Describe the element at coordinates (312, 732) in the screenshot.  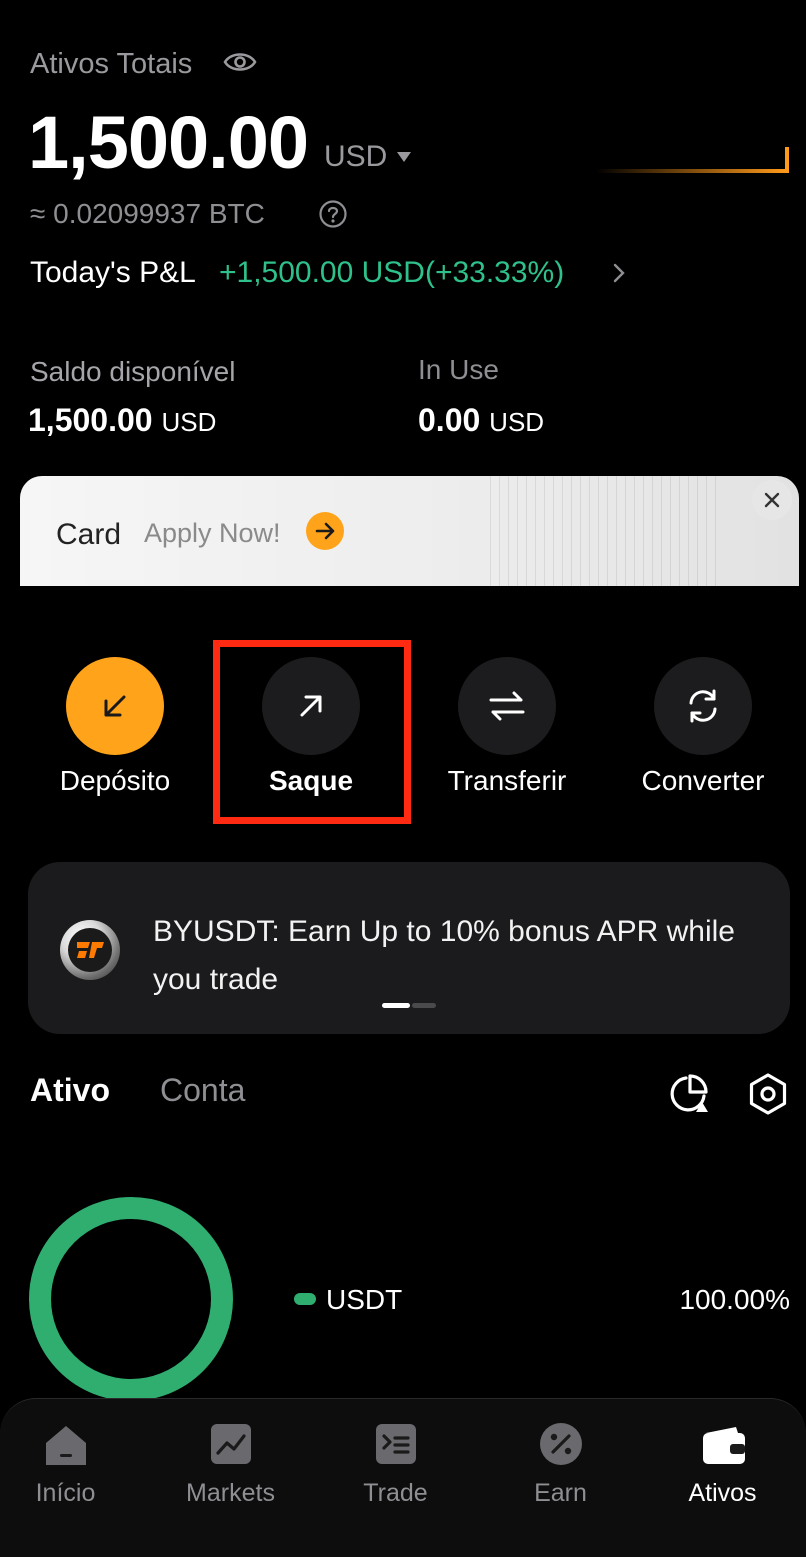
I see `withdraw-highlight-box` at that location.